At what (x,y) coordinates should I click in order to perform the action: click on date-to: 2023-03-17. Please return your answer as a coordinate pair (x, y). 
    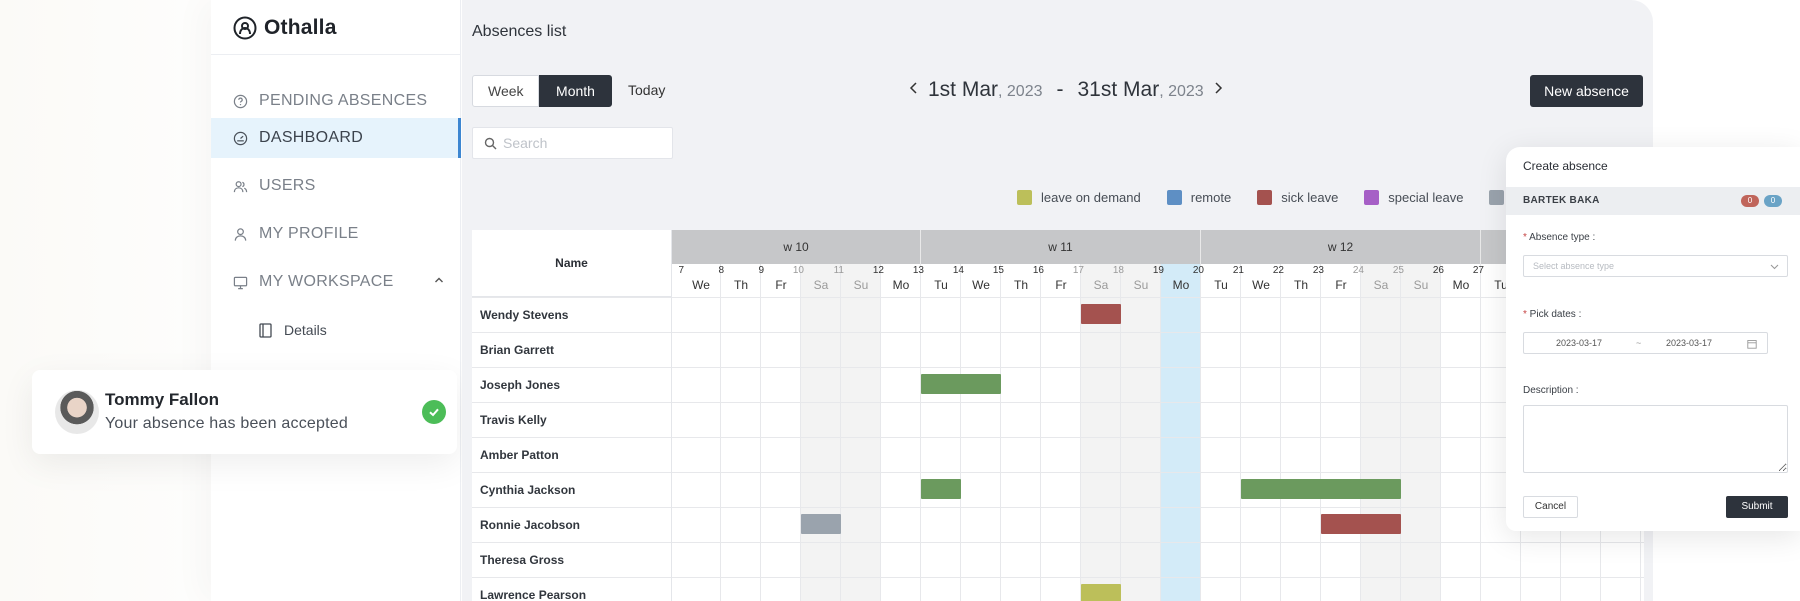
    Looking at the image, I should click on (1689, 343).